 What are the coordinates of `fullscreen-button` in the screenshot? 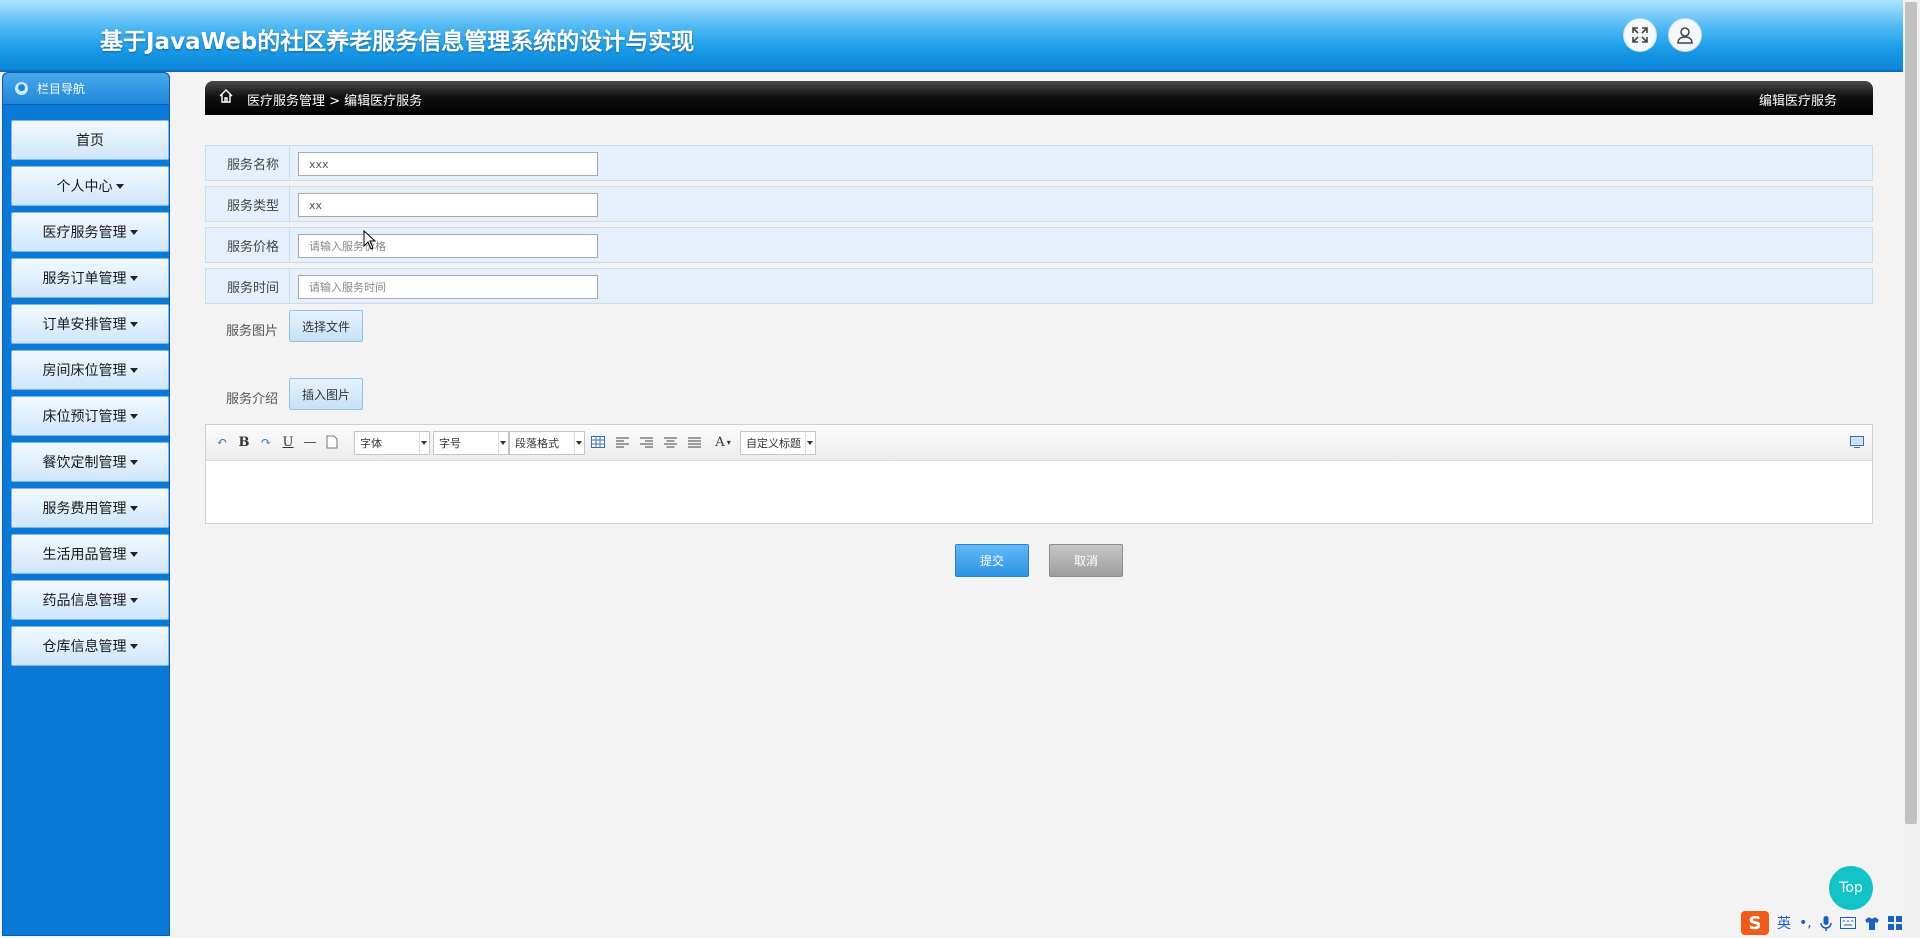 It's located at (1640, 35).